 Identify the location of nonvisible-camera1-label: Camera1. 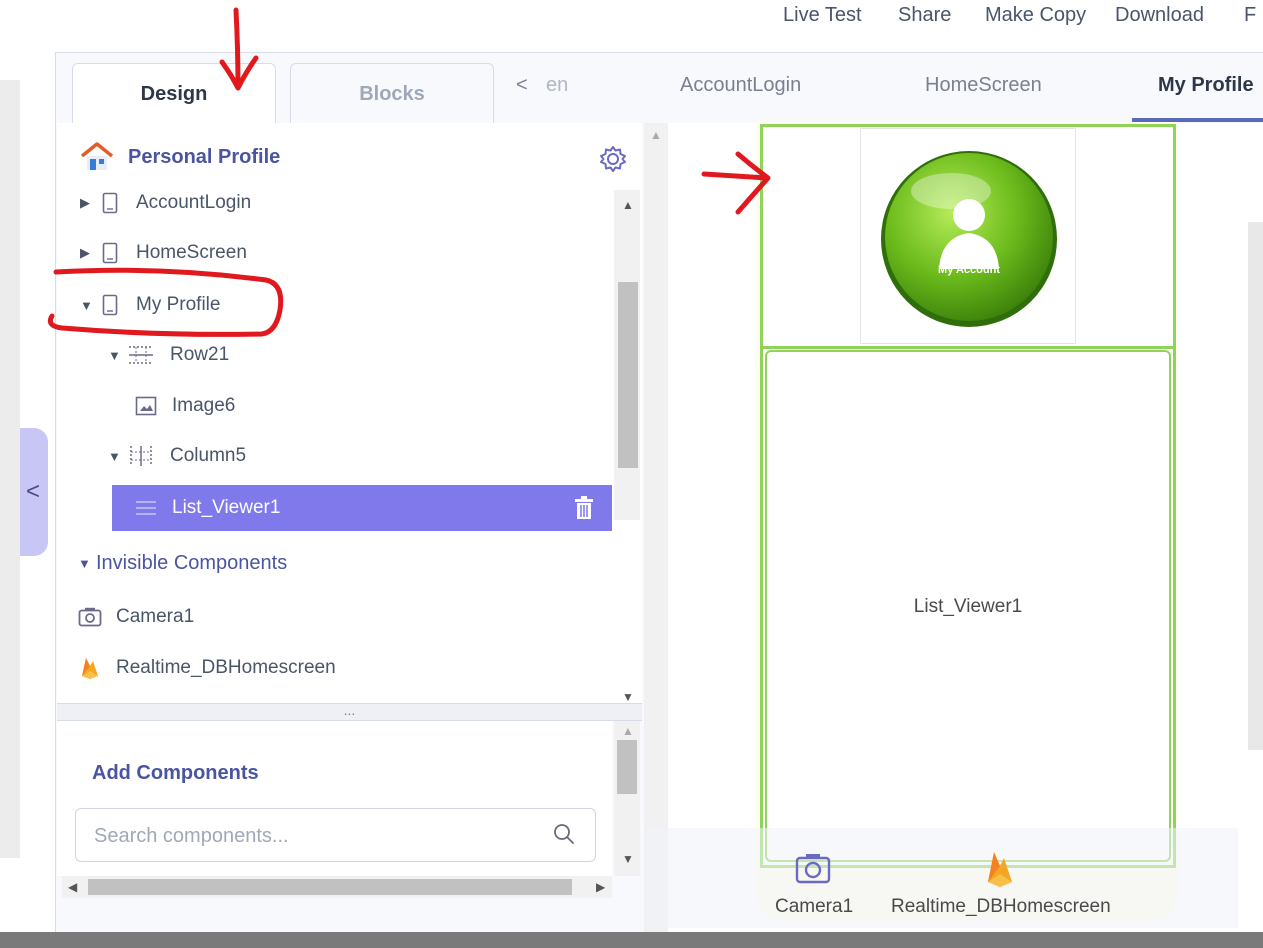
(814, 906).